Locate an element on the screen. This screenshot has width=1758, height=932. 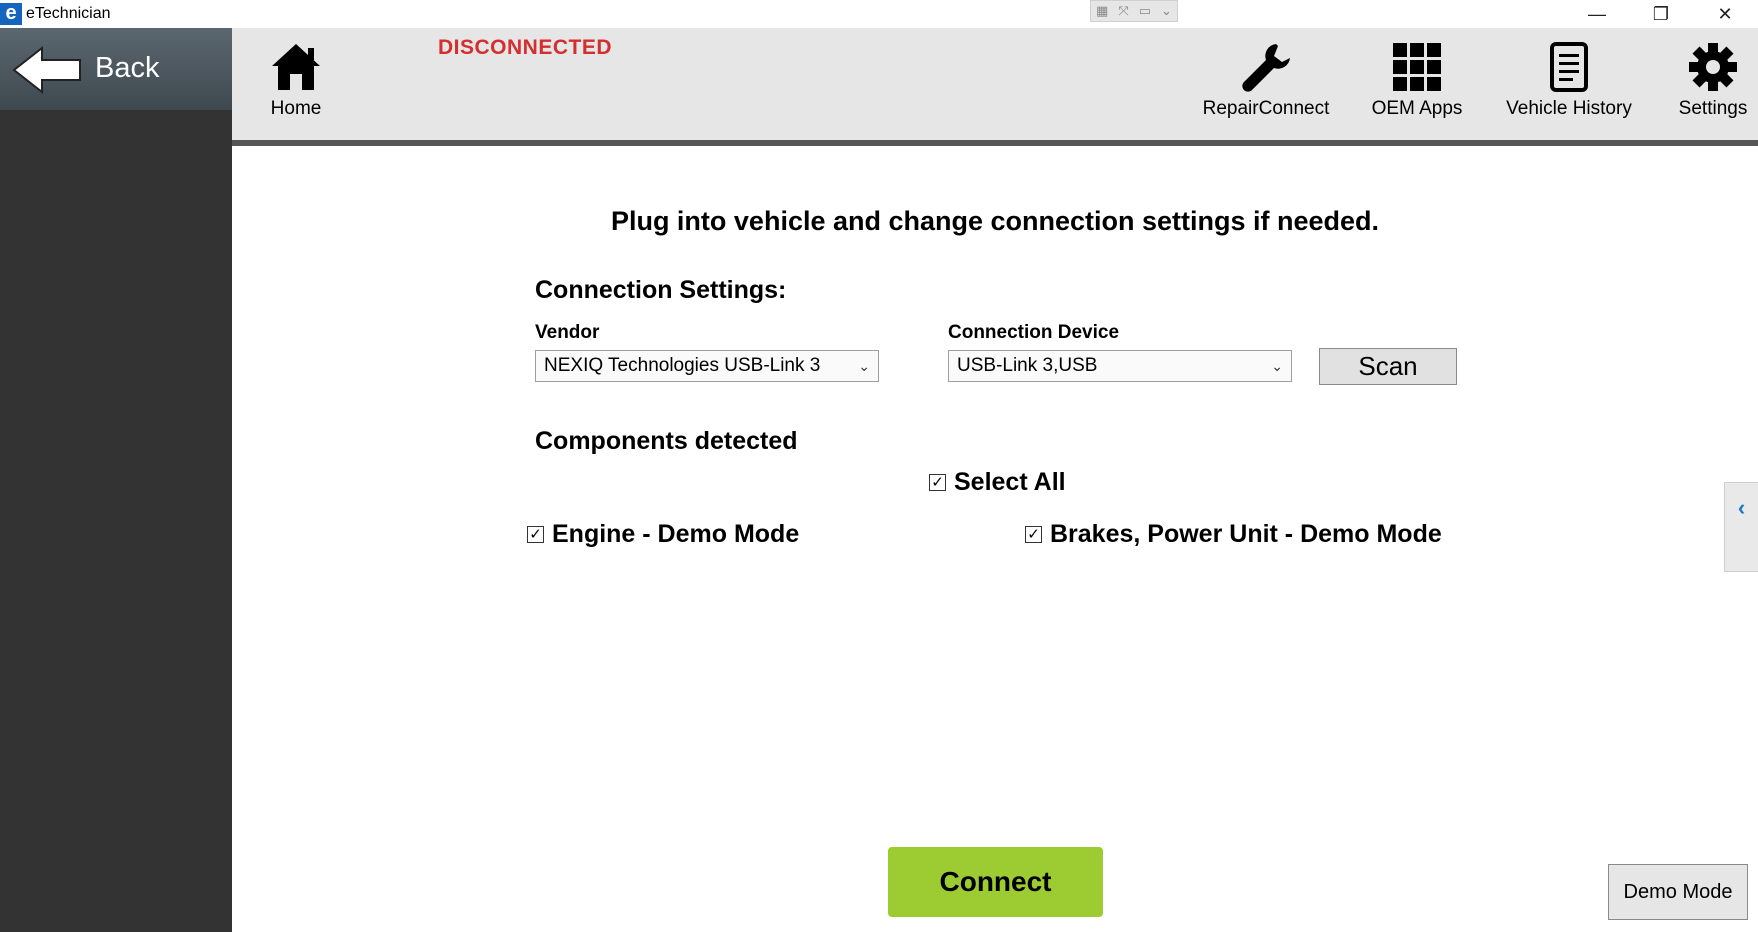
fullscreen-icon: ⤧ is located at coordinates (1123, 11).